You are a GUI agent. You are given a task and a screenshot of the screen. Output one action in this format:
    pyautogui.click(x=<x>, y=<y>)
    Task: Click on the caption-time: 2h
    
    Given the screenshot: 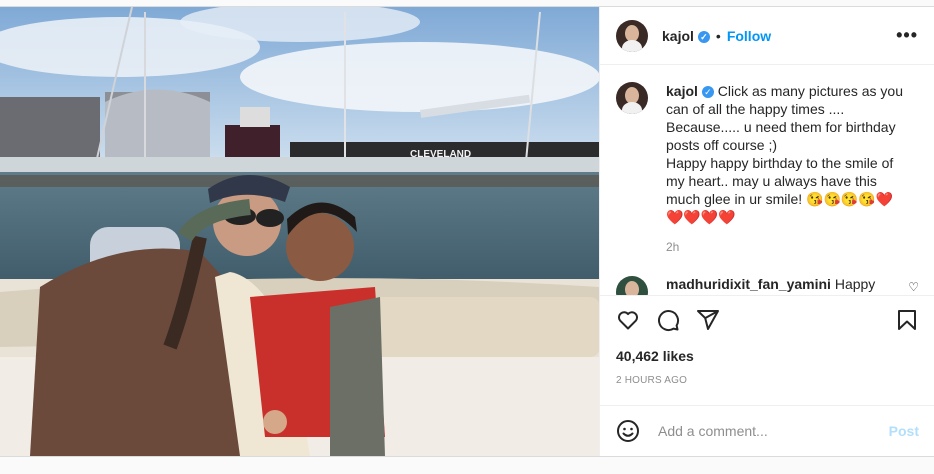 What is the action you would take?
    pyautogui.click(x=786, y=247)
    